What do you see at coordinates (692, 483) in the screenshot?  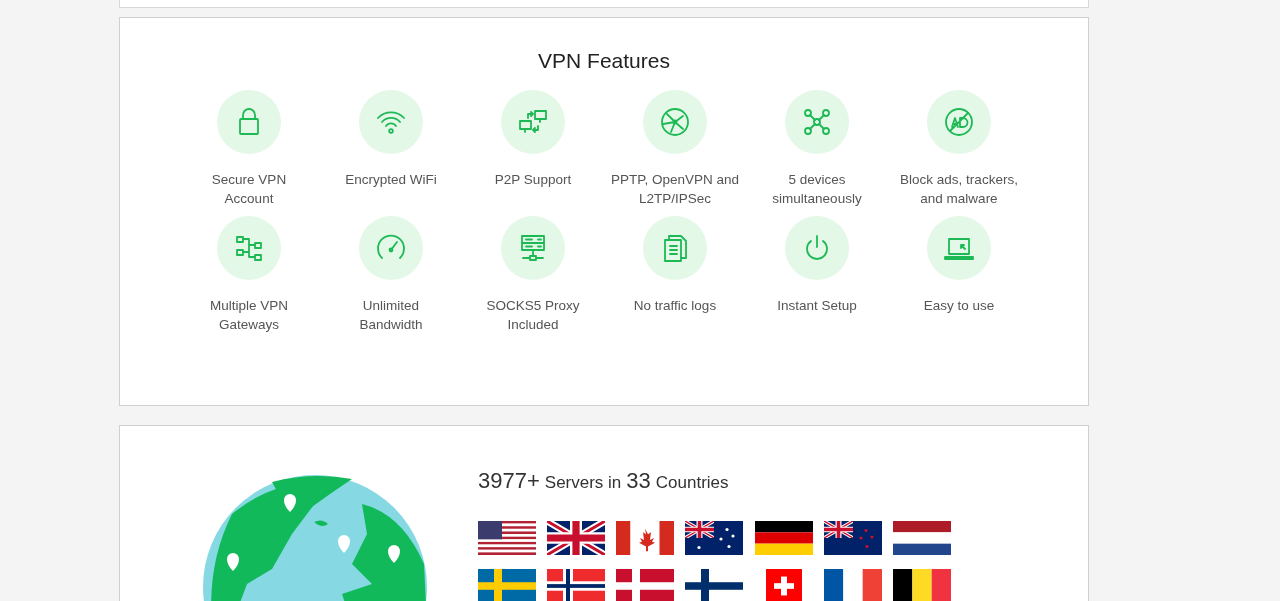 I see `countries-label: Countries` at bounding box center [692, 483].